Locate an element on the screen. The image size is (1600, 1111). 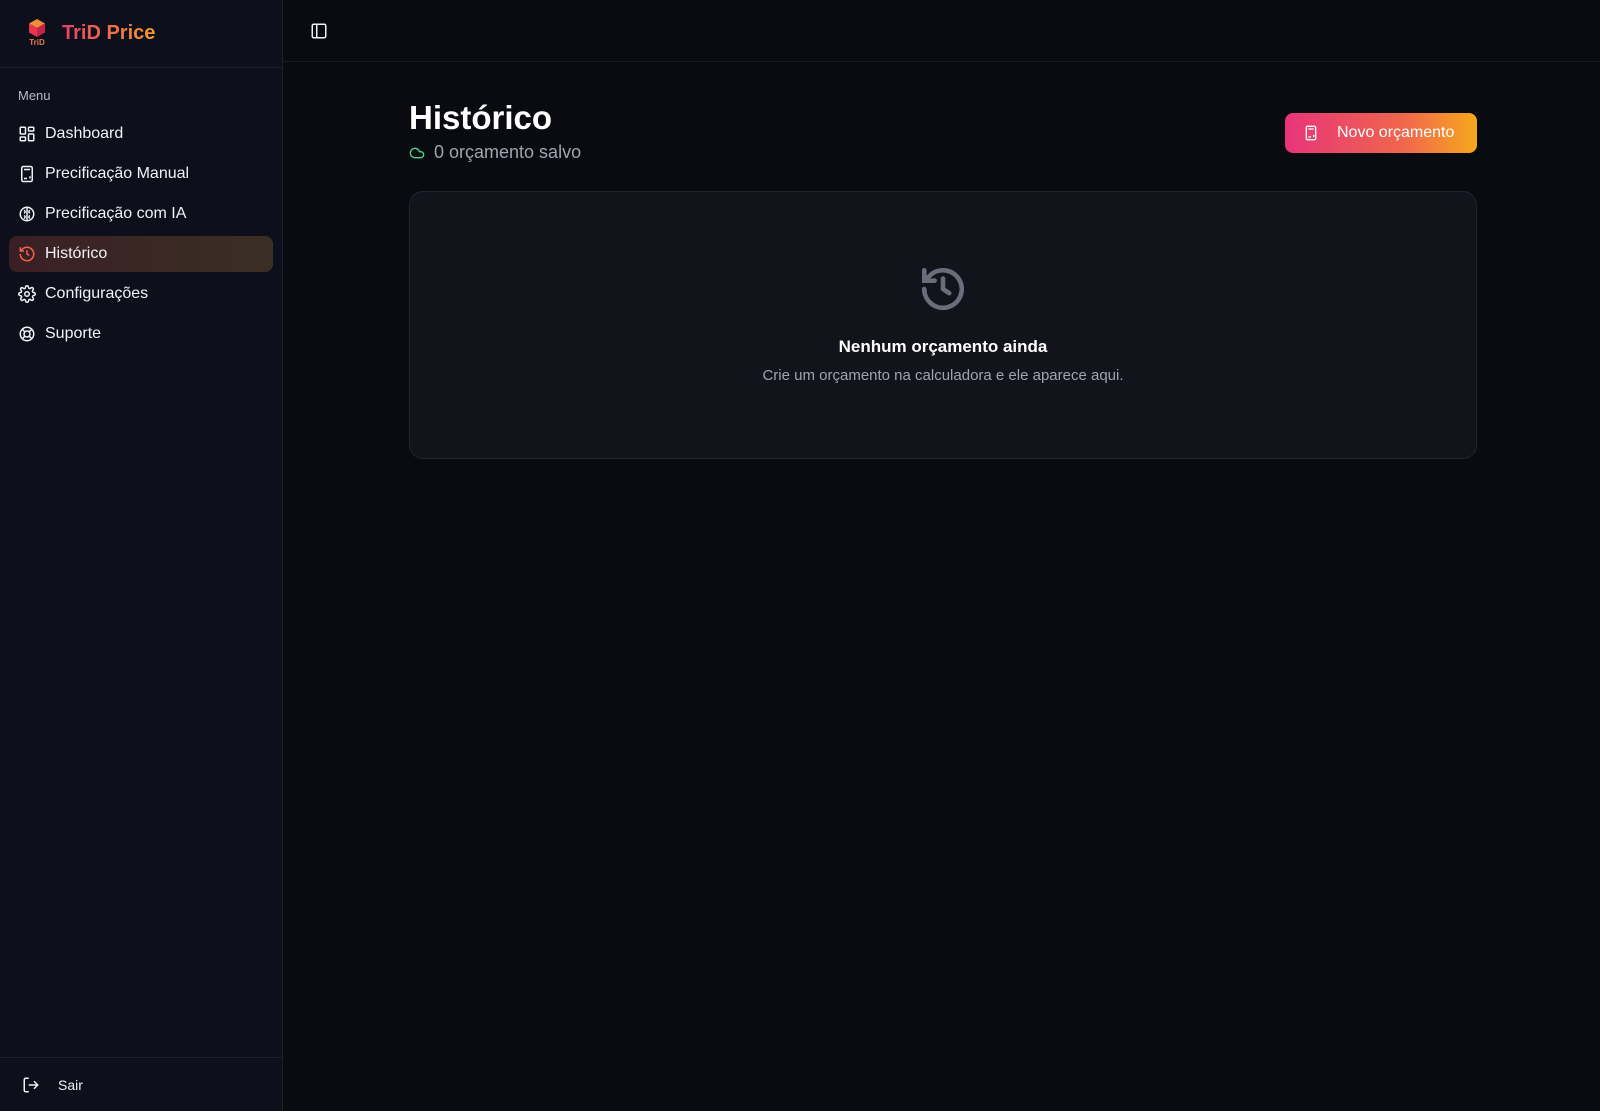
brain-icon is located at coordinates (27, 214).